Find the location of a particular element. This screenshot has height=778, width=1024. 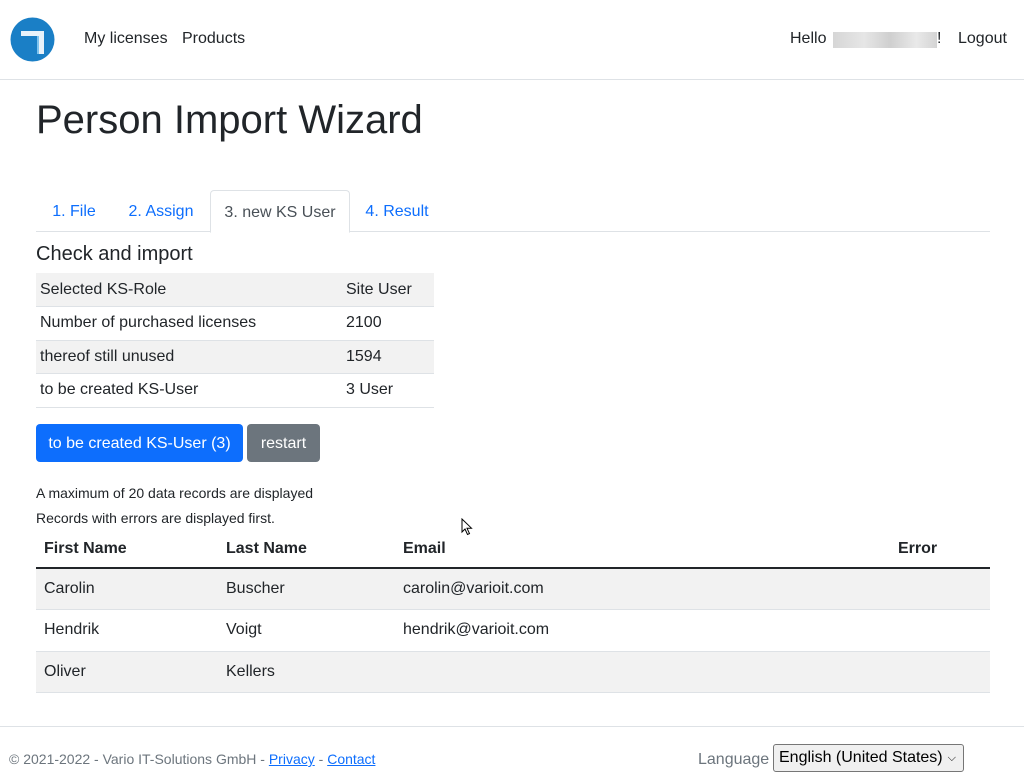

cell-last-name: Kellers is located at coordinates (306, 672).